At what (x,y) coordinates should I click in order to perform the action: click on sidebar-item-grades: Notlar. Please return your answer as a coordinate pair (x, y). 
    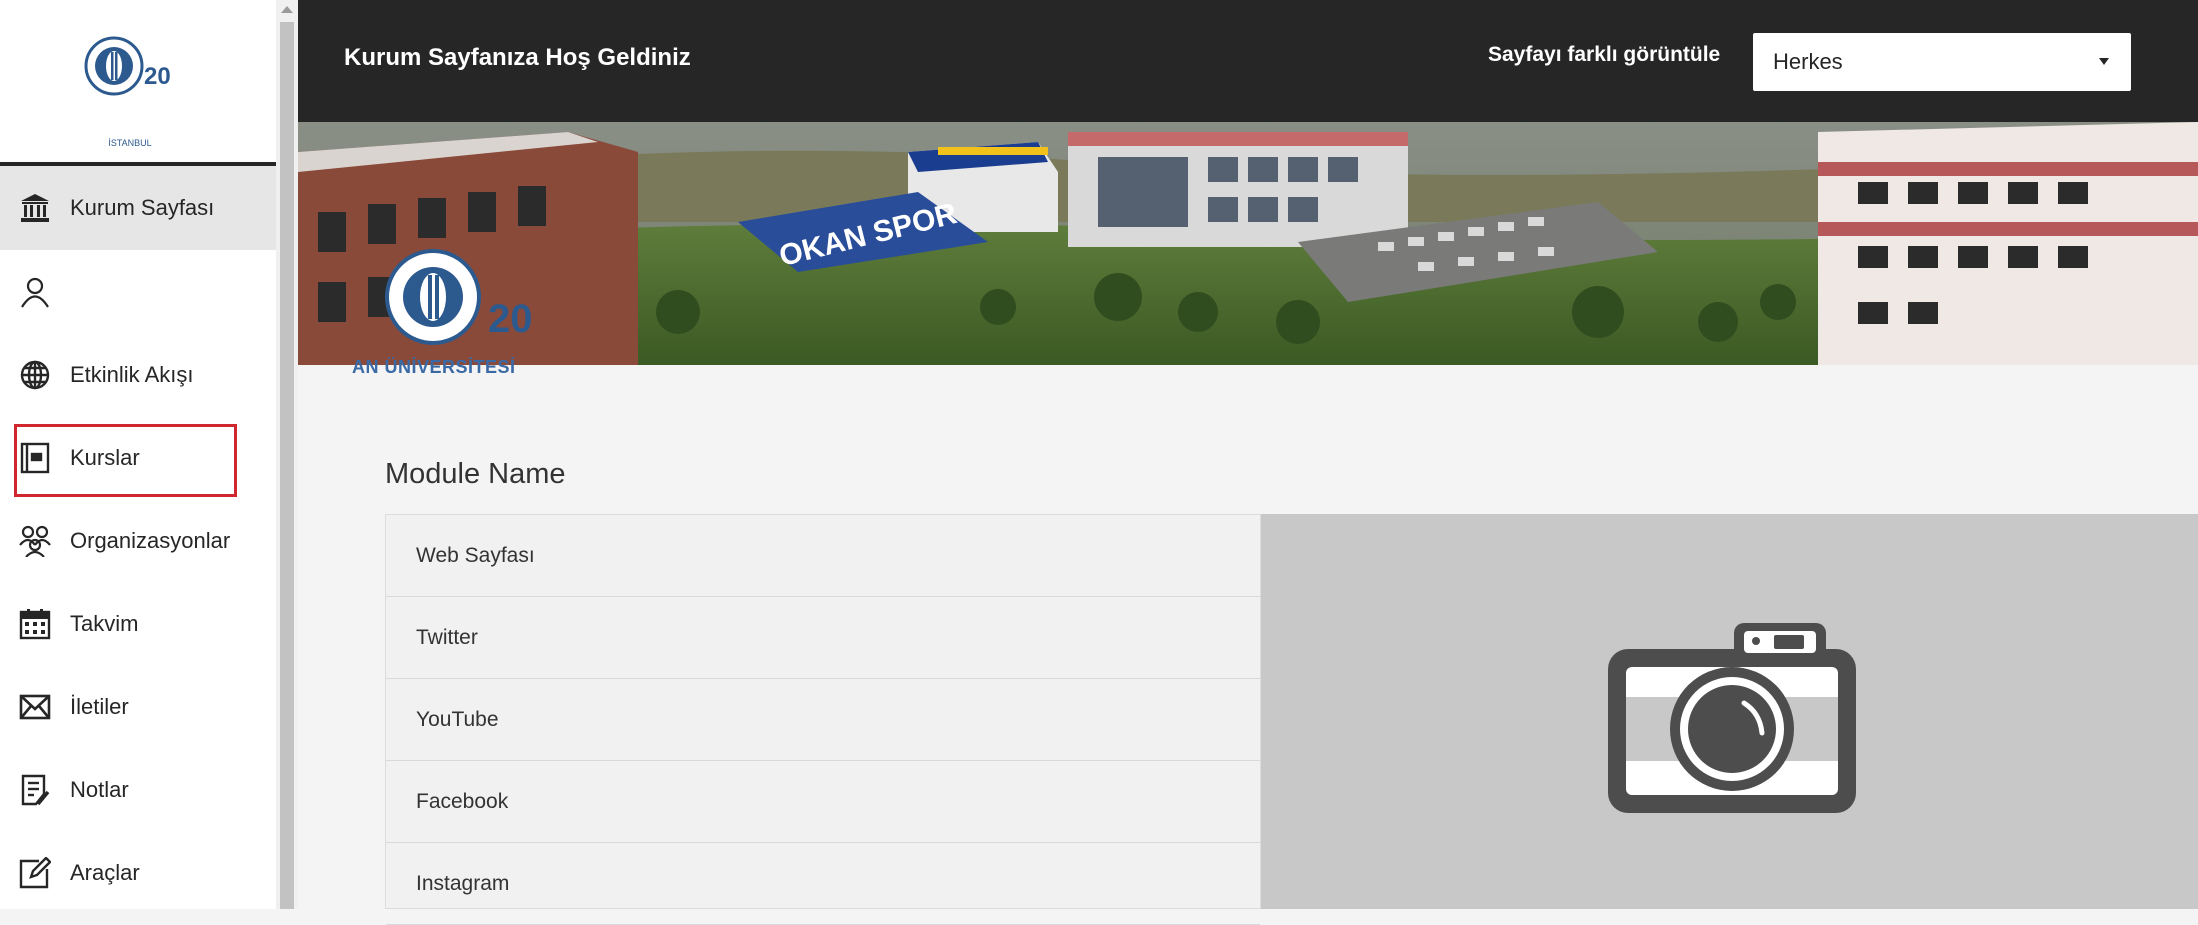
    Looking at the image, I should click on (138, 789).